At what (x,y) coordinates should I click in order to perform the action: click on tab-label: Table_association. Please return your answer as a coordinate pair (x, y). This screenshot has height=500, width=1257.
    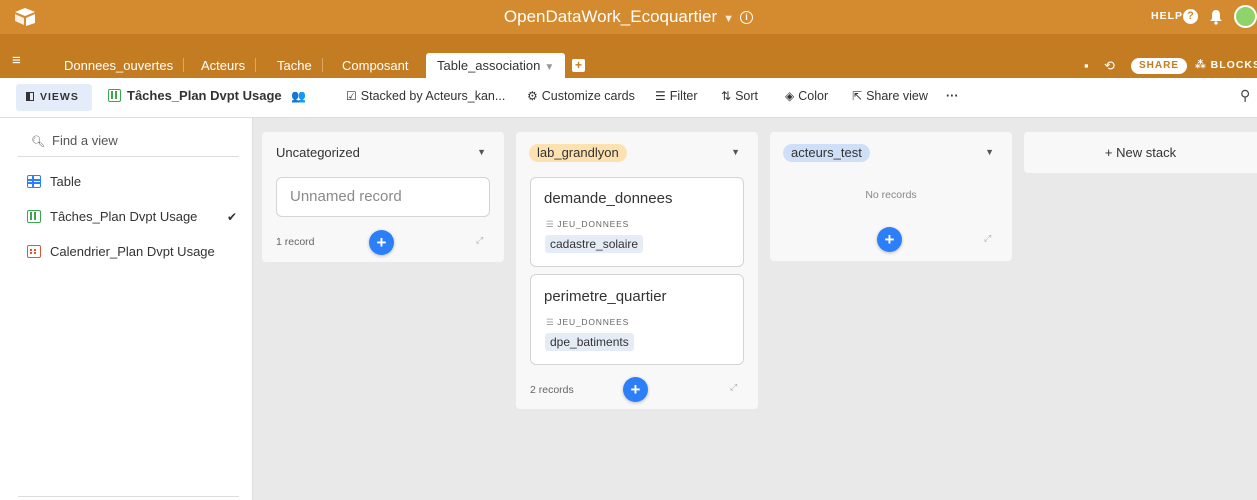
    Looking at the image, I should click on (489, 65).